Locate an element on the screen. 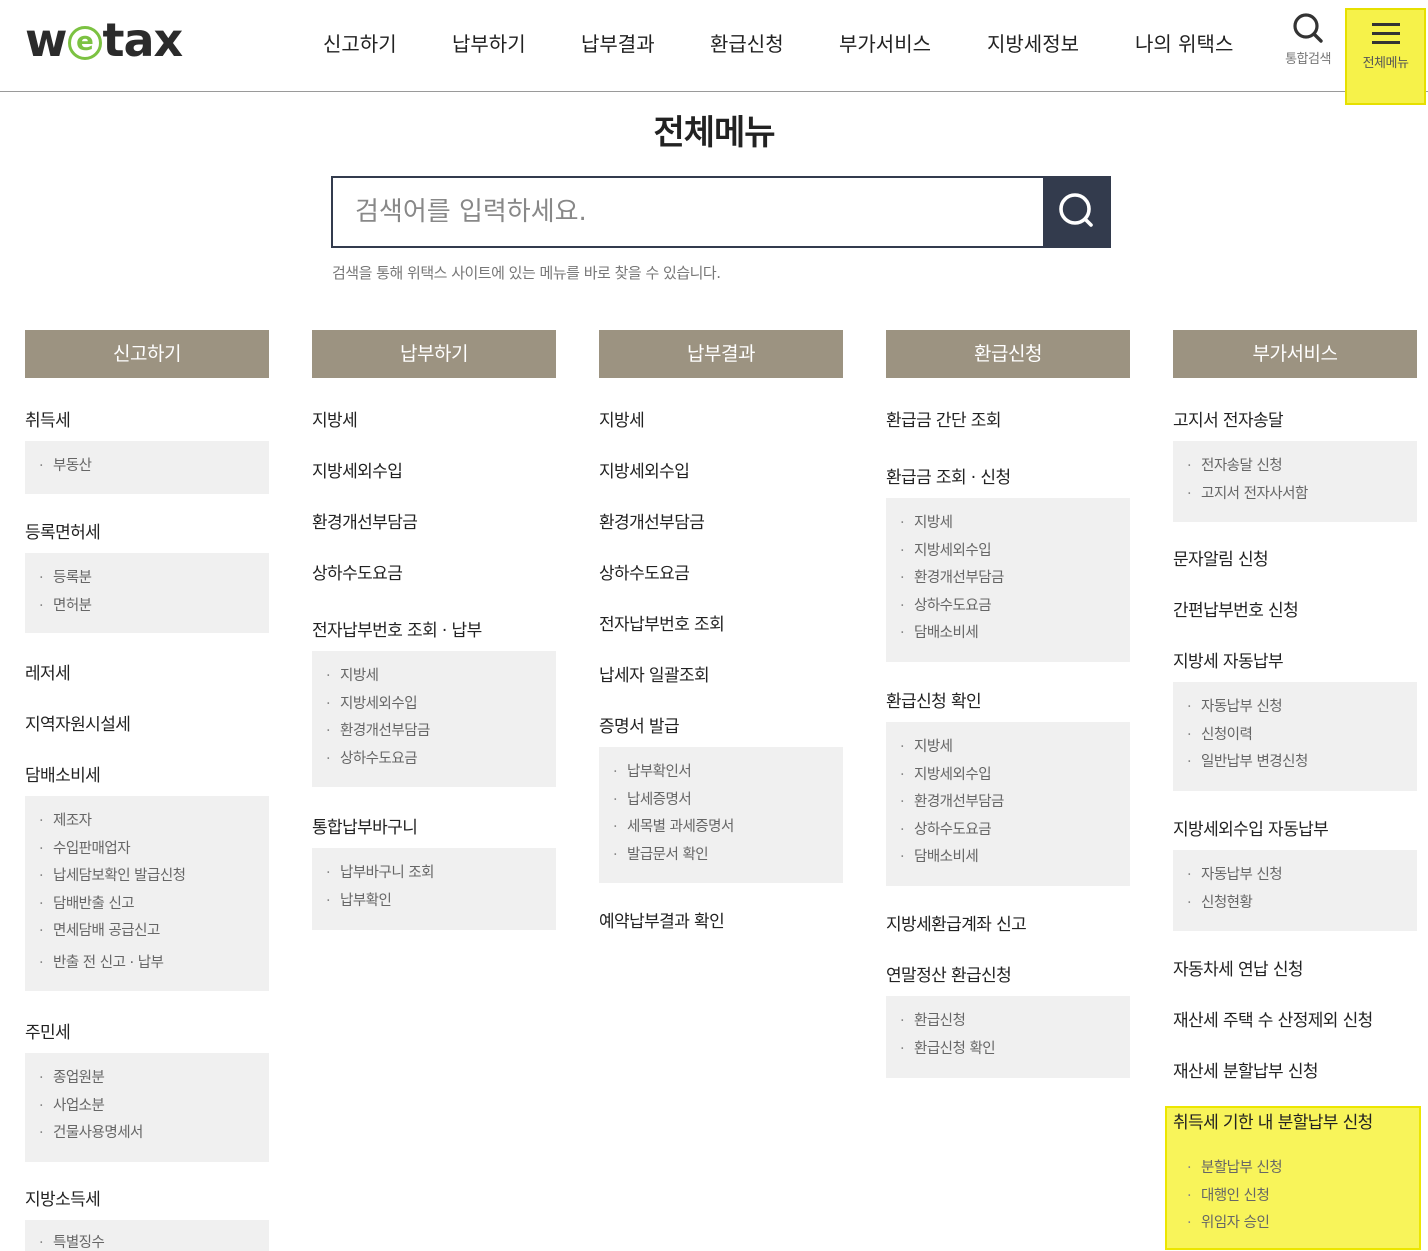  section-title-acquisition-tax: 취득세 is located at coordinates (147, 418).